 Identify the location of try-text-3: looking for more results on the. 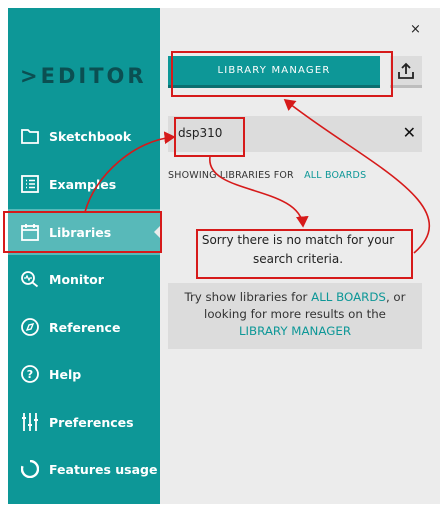
(295, 314).